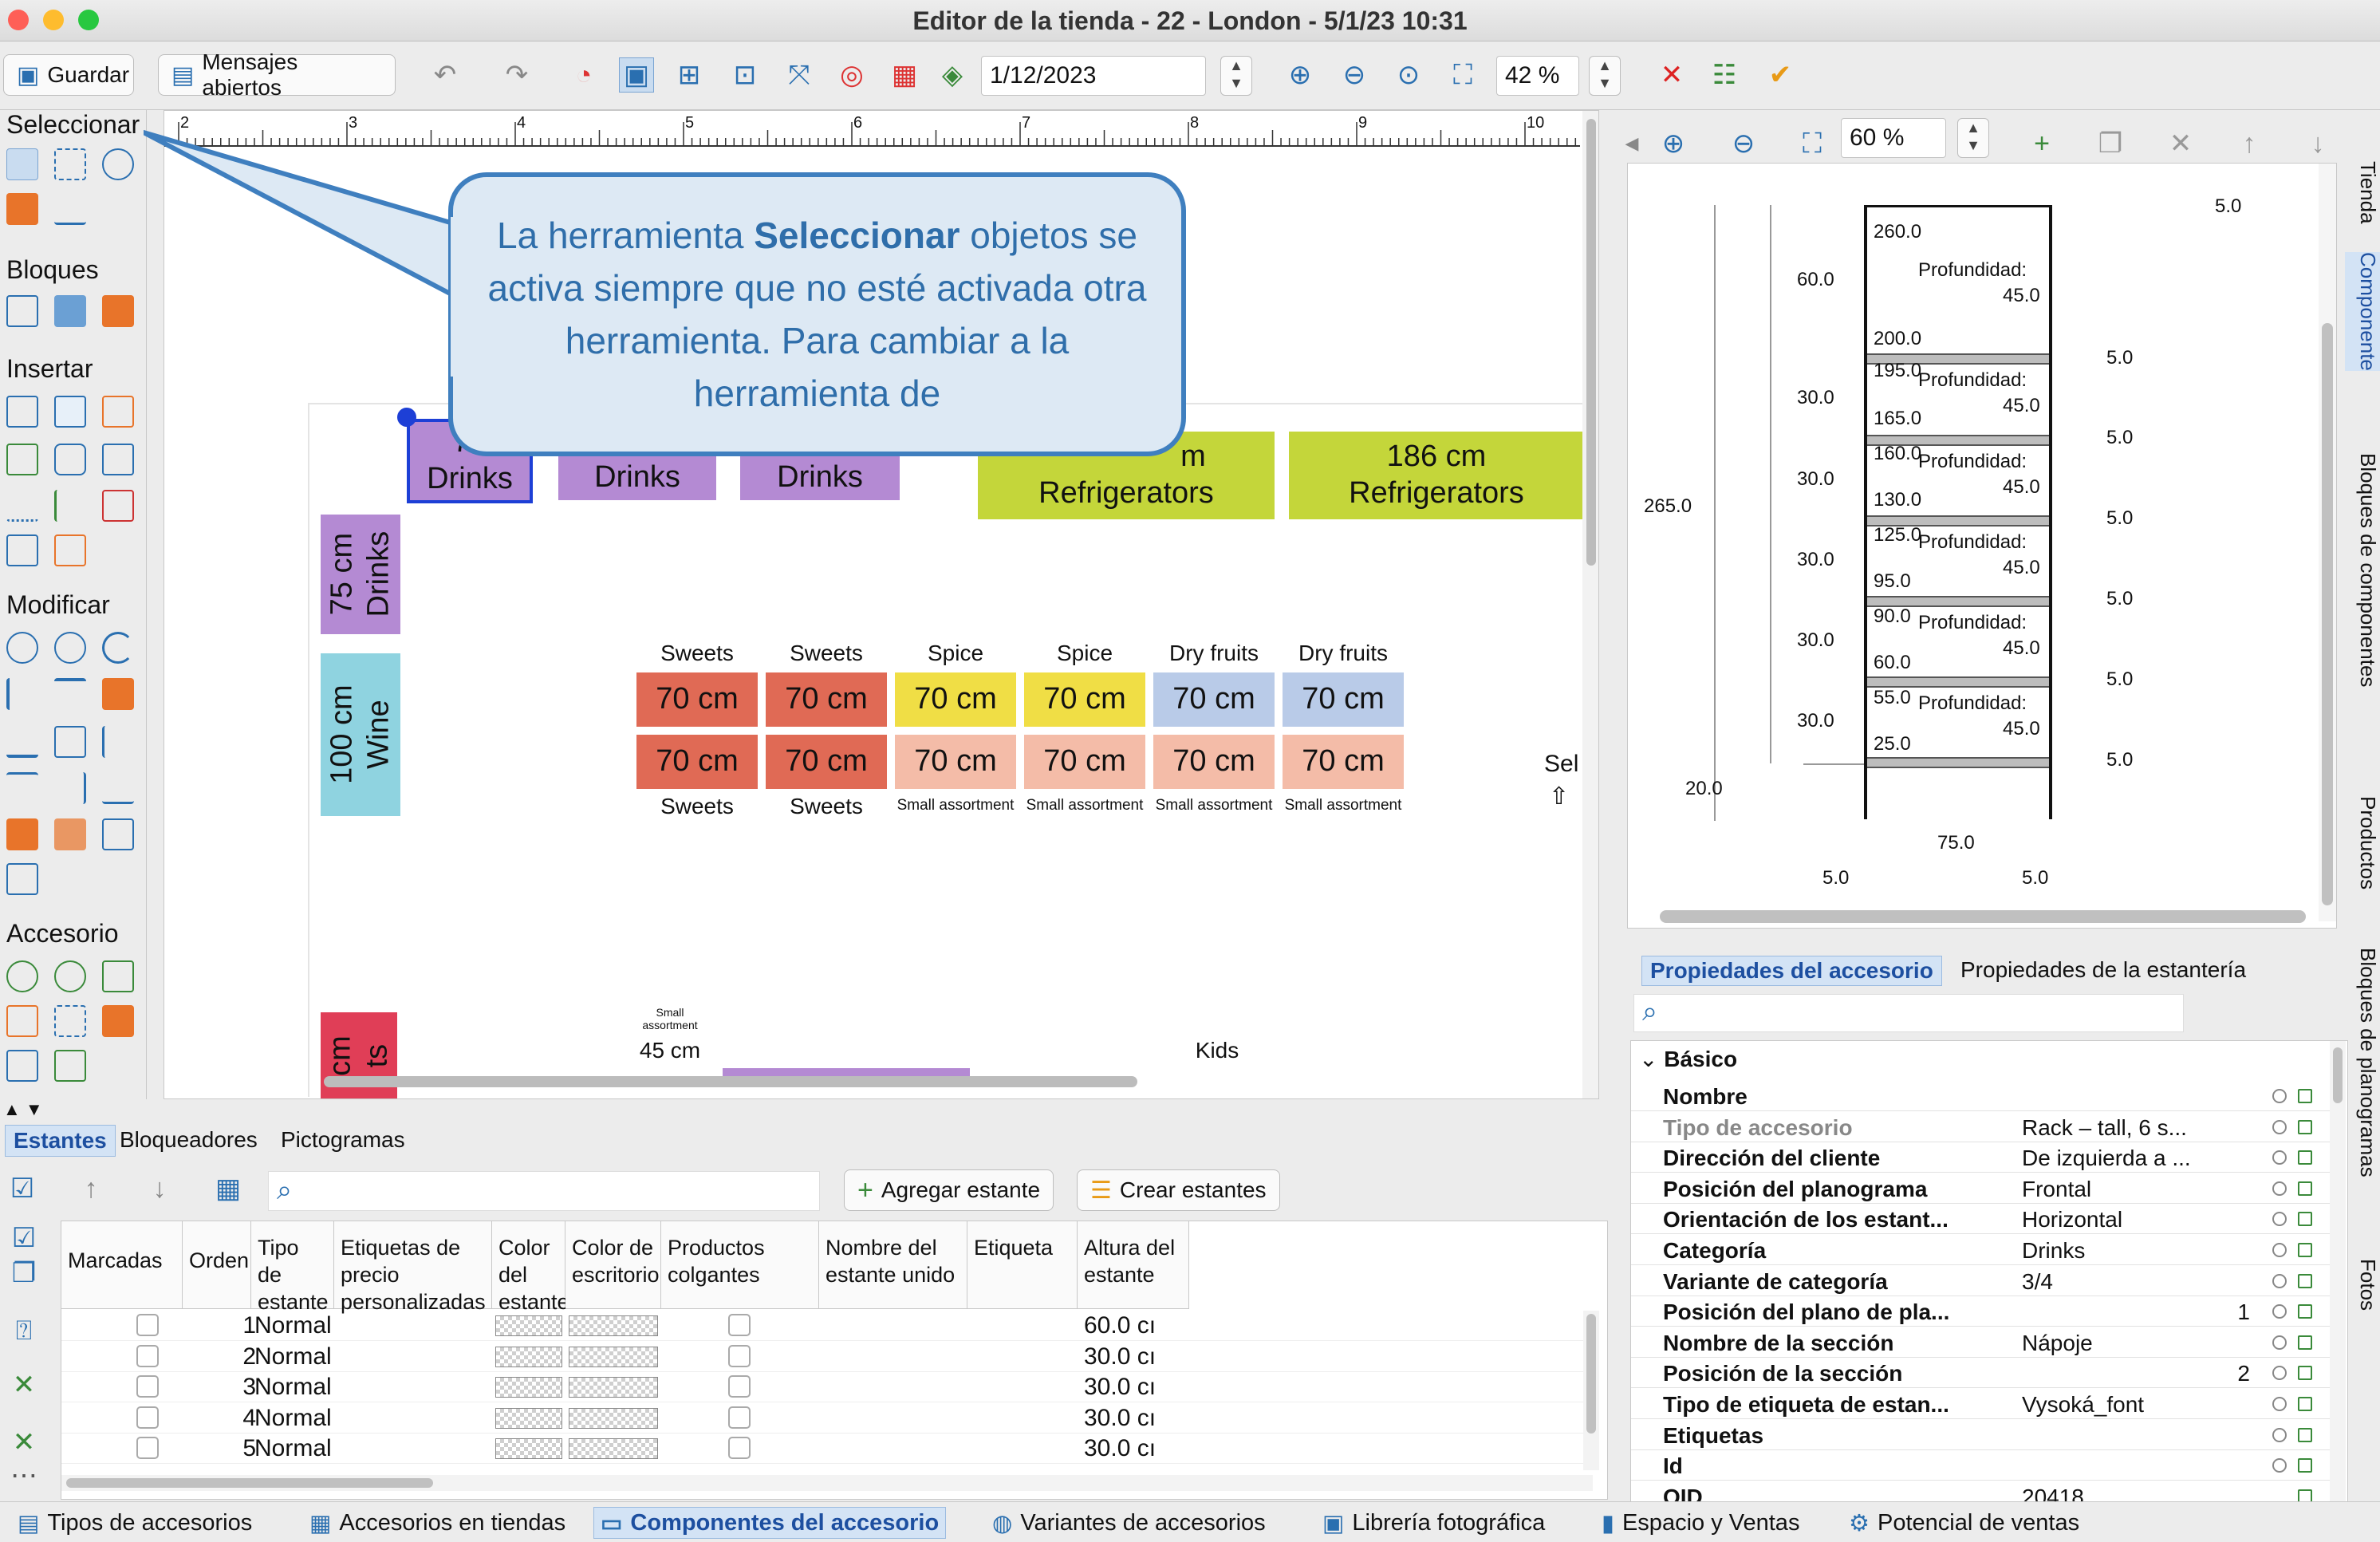 The width and height of the screenshot is (2380, 1542). What do you see at coordinates (23, 1330) in the screenshot?
I see `side-tool-3-icon: ⍰` at bounding box center [23, 1330].